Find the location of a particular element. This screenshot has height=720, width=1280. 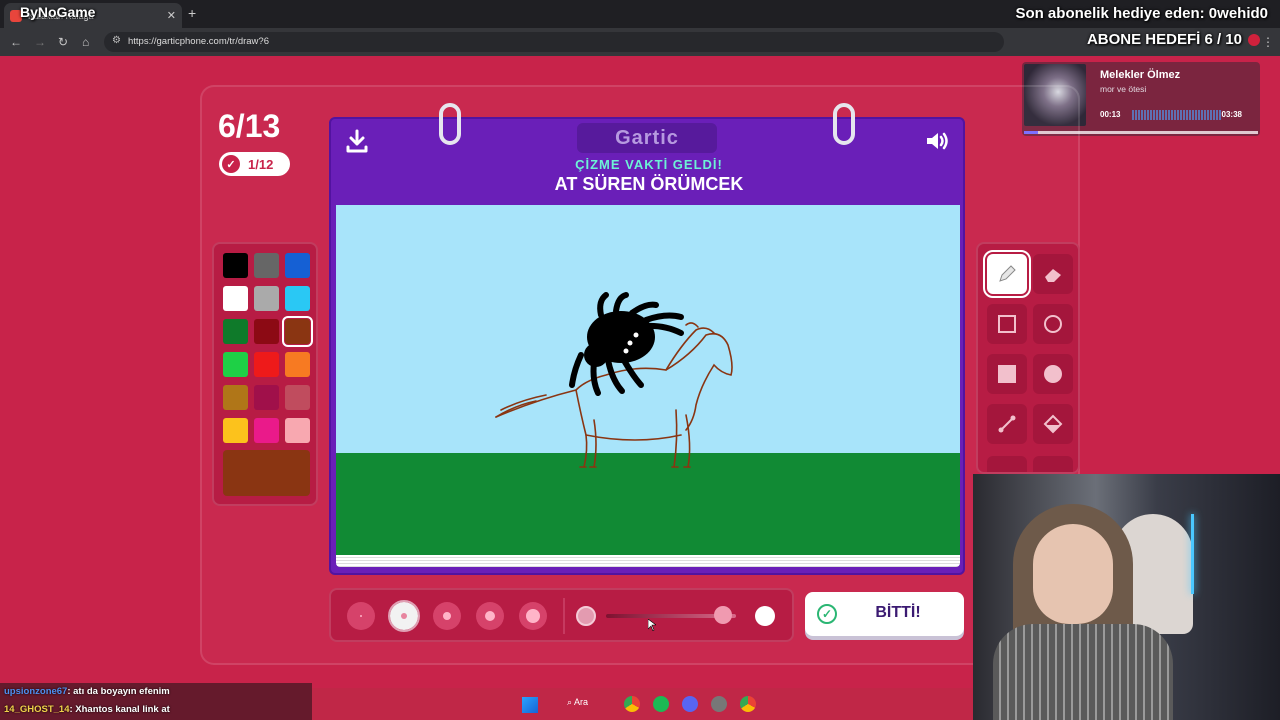

bucket-icon is located at coordinates (1053, 424).